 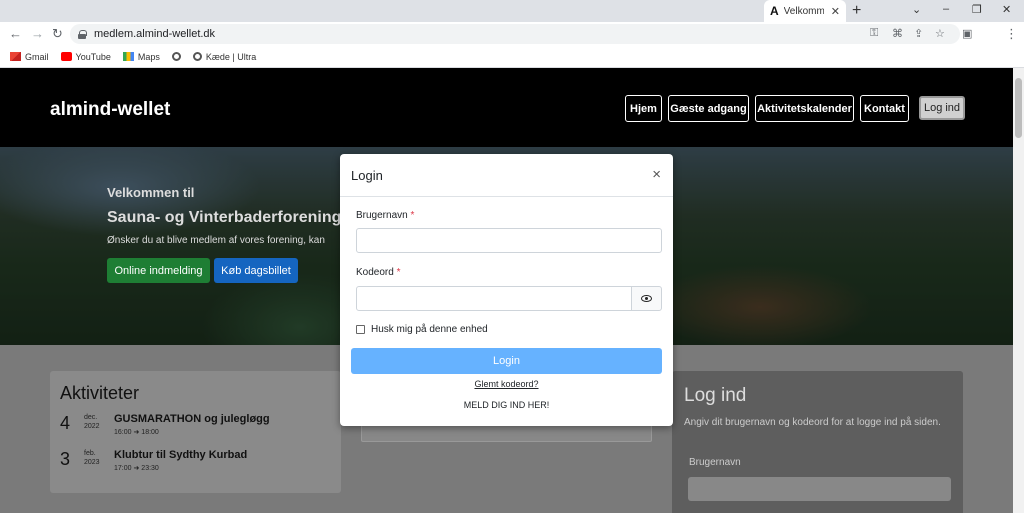 What do you see at coordinates (37, 56) in the screenshot?
I see `bookmark-label: Gmail` at bounding box center [37, 56].